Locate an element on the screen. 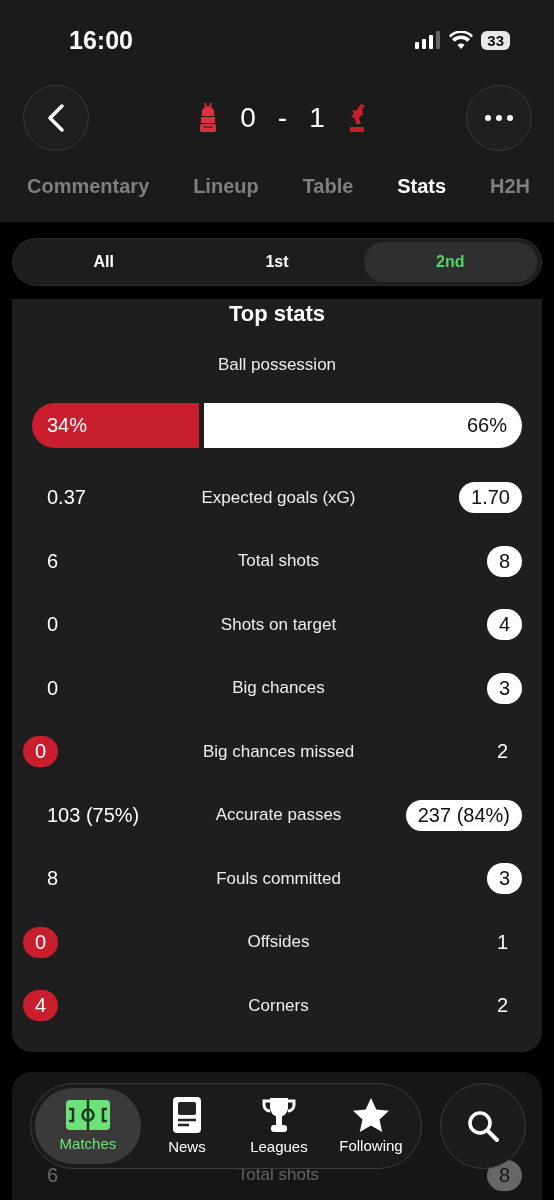 The image size is (554, 1200). home-value: 34% is located at coordinates (67, 425).